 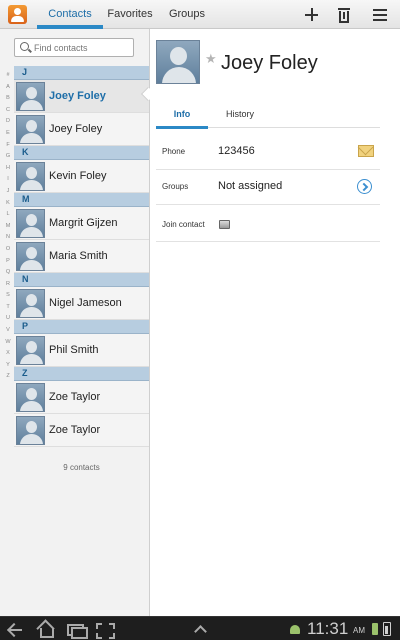 What do you see at coordinates (178, 62) in the screenshot?
I see `contact-photo` at bounding box center [178, 62].